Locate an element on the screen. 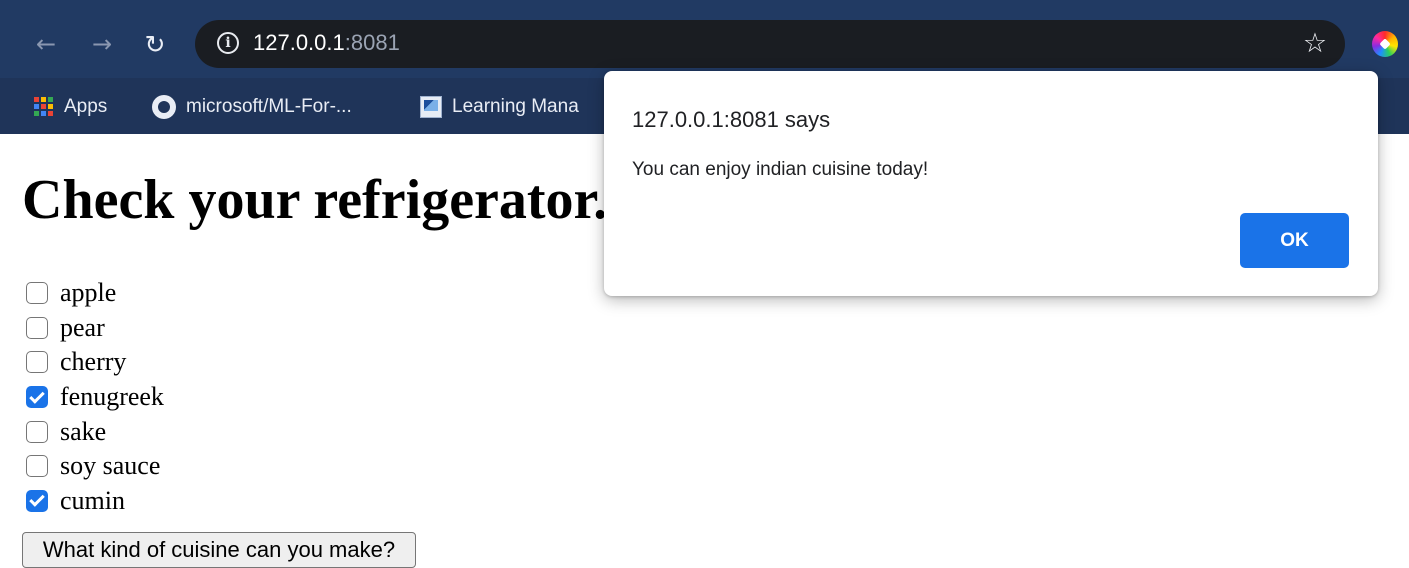 This screenshot has height=568, width=1409. star-icon: ☆ is located at coordinates (1315, 43).